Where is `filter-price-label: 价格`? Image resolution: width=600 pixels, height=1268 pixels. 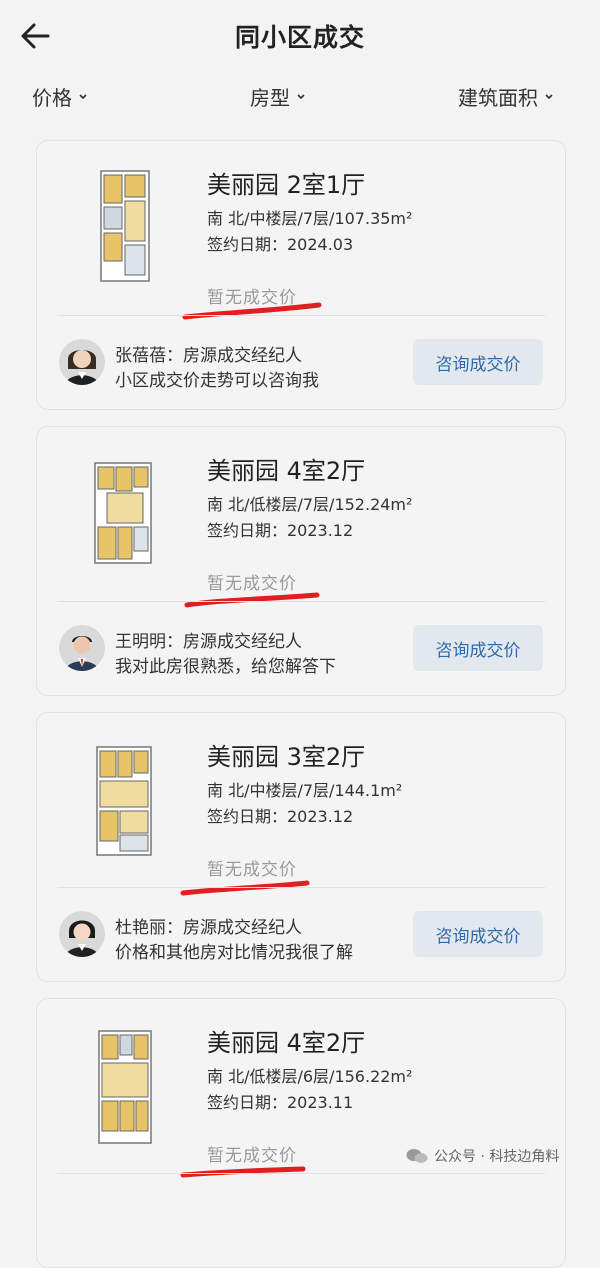 filter-price-label: 价格 is located at coordinates (52, 98).